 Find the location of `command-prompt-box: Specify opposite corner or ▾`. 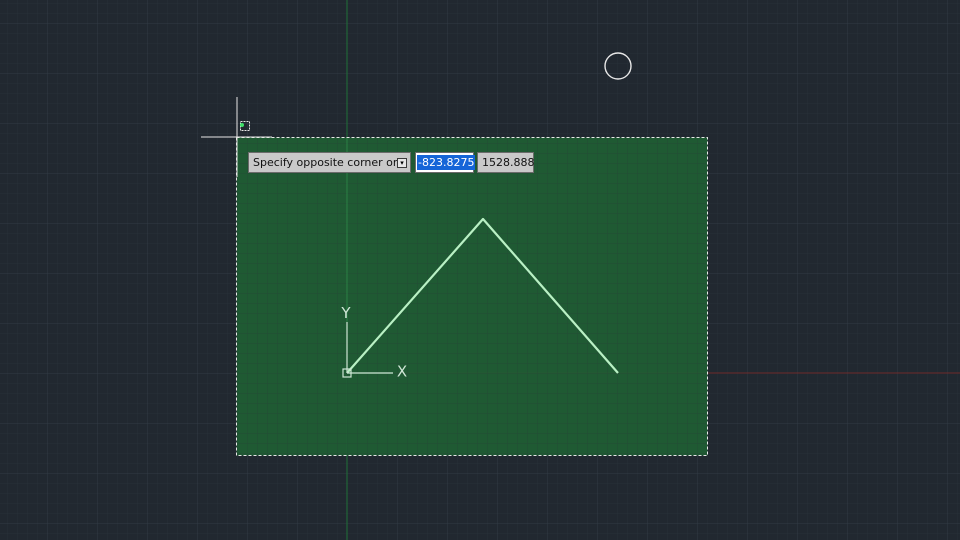

command-prompt-box: Specify opposite corner or ▾ is located at coordinates (329, 162).